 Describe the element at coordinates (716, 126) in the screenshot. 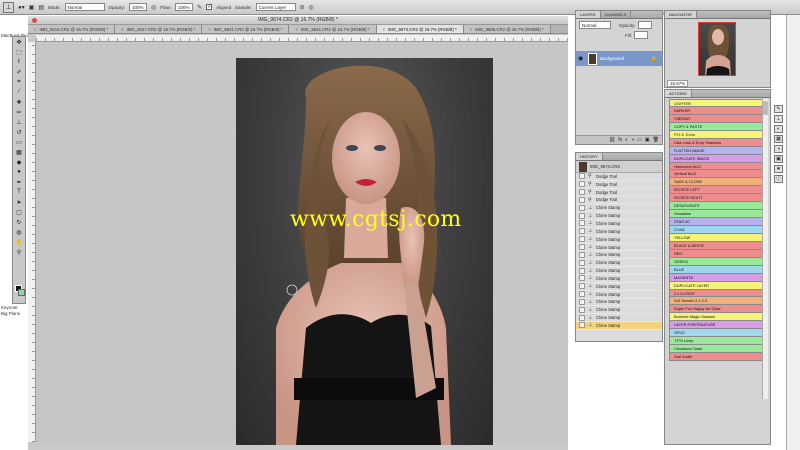

I see `action-button: COPY & PASTE` at that location.